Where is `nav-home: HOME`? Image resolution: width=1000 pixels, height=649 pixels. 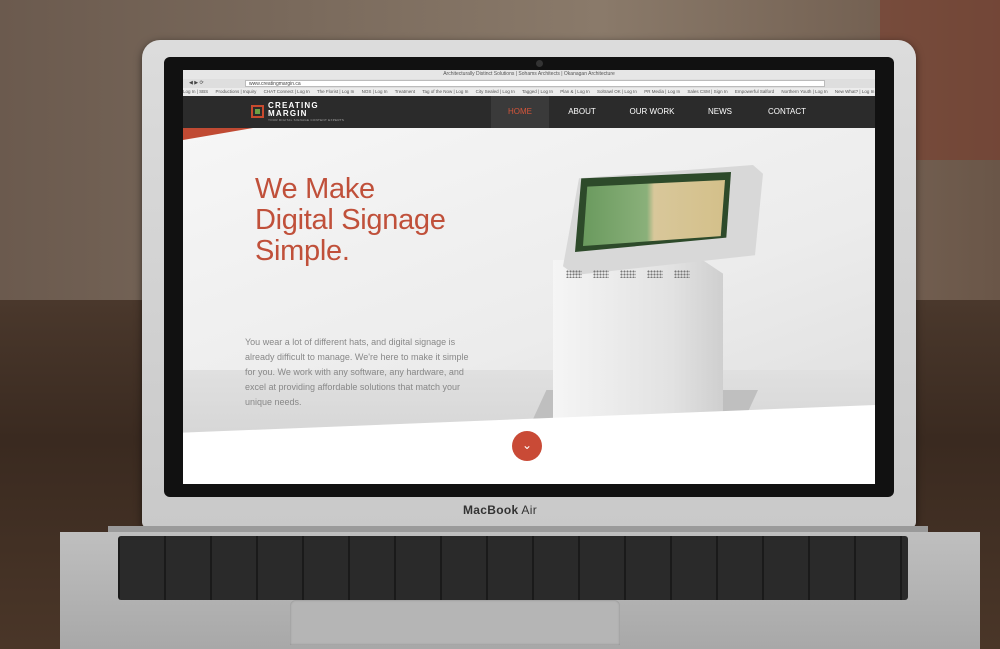 nav-home: HOME is located at coordinates (520, 112).